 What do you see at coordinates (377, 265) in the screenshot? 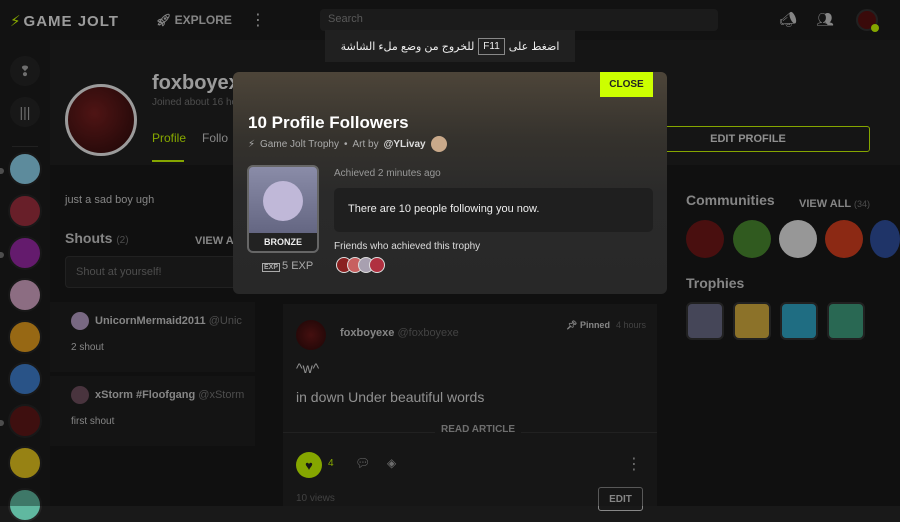
I see `friend-avatar` at bounding box center [377, 265].